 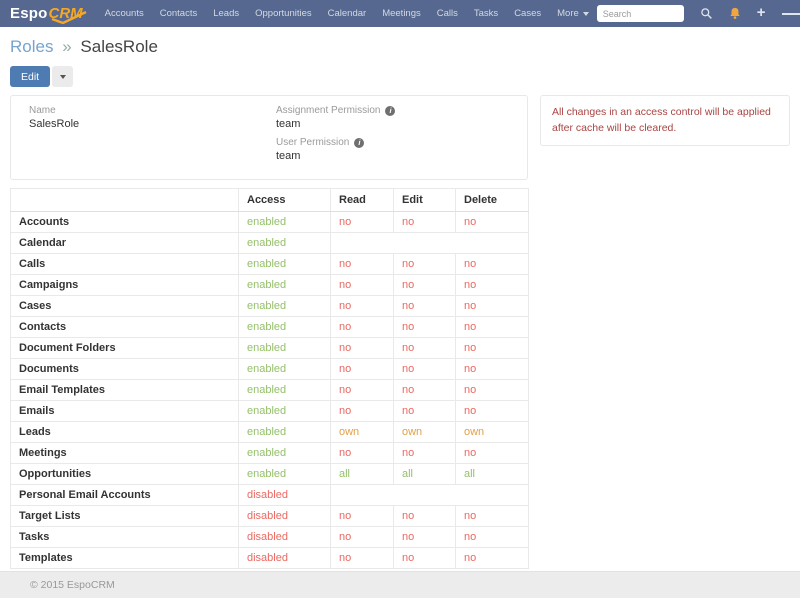 What do you see at coordinates (486, 13) in the screenshot?
I see `nav-item-tasks: Tasks` at bounding box center [486, 13].